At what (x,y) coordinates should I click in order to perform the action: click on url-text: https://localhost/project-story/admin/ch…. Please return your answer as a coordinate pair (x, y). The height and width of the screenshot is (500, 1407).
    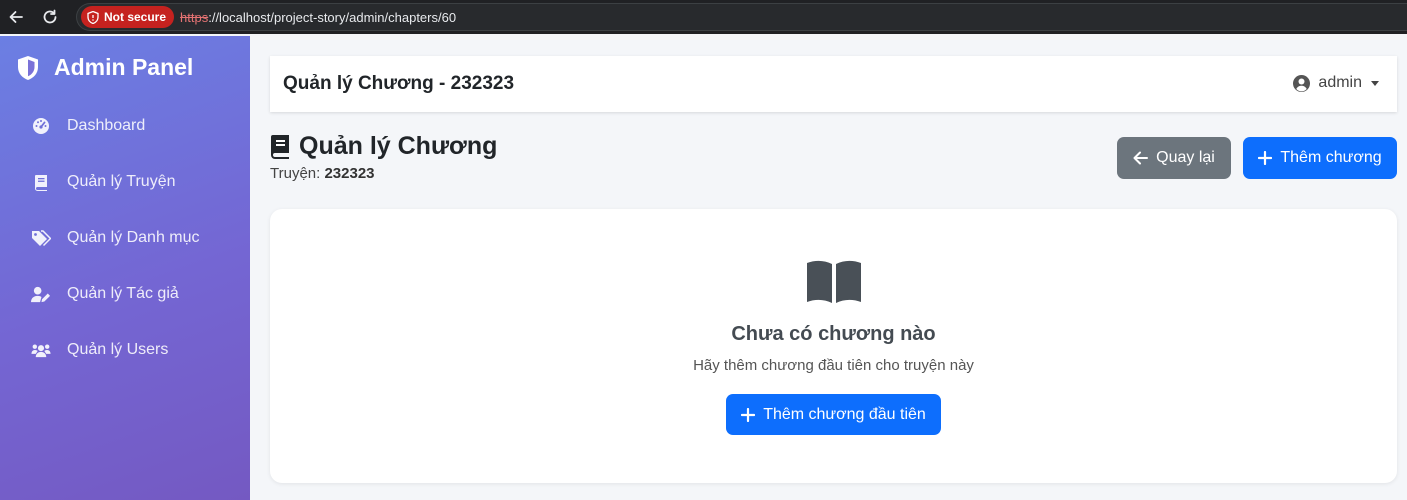
    Looking at the image, I should click on (318, 17).